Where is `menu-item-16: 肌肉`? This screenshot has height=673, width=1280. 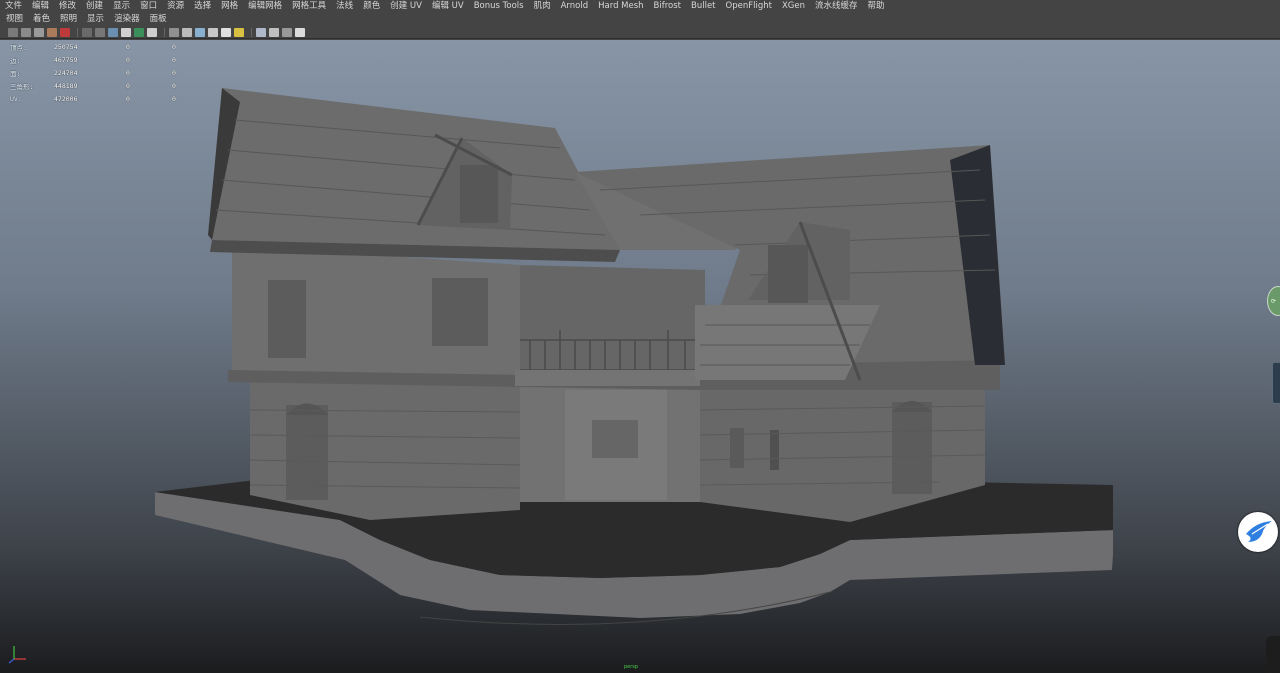 menu-item-16: 肌肉 is located at coordinates (542, 6).